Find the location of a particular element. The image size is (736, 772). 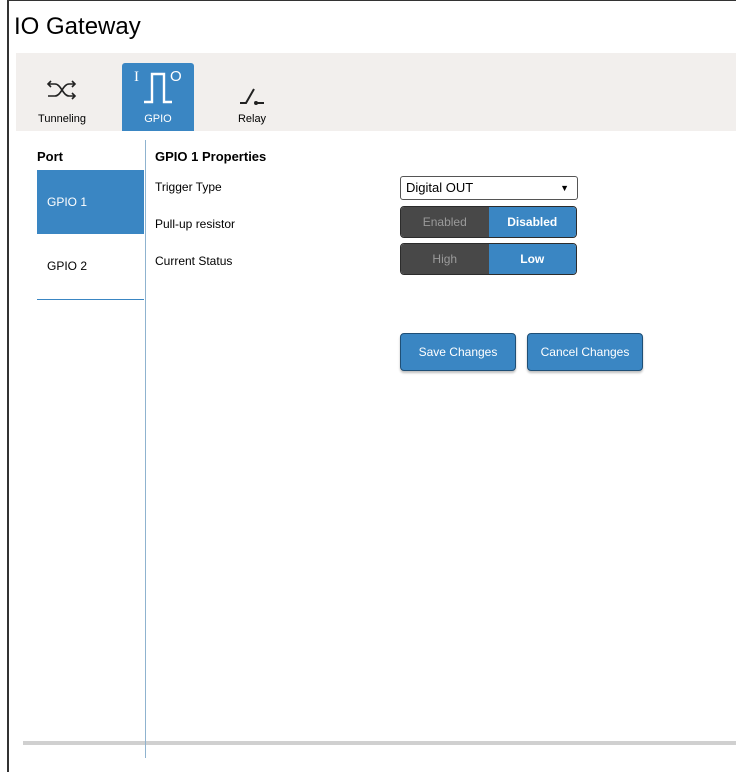

status-high-option: High is located at coordinates (445, 259).